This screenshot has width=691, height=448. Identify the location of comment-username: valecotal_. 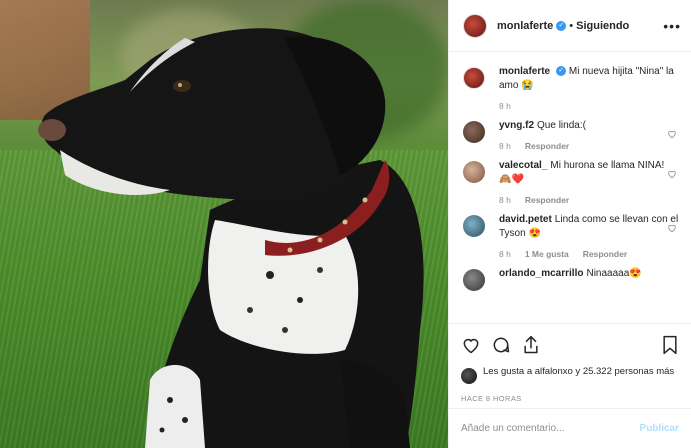
(523, 165).